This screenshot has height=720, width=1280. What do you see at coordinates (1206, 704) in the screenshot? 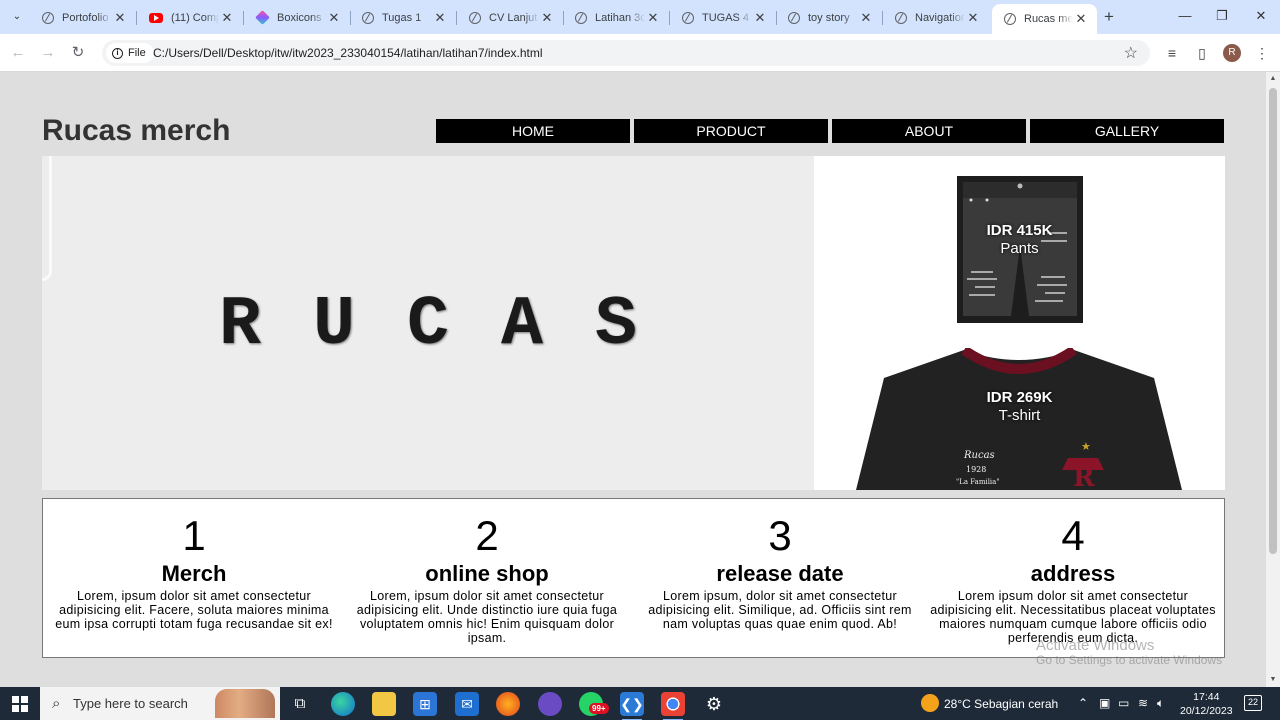
I see `taskbar-clock: 17:44 20/12/2023` at bounding box center [1206, 704].